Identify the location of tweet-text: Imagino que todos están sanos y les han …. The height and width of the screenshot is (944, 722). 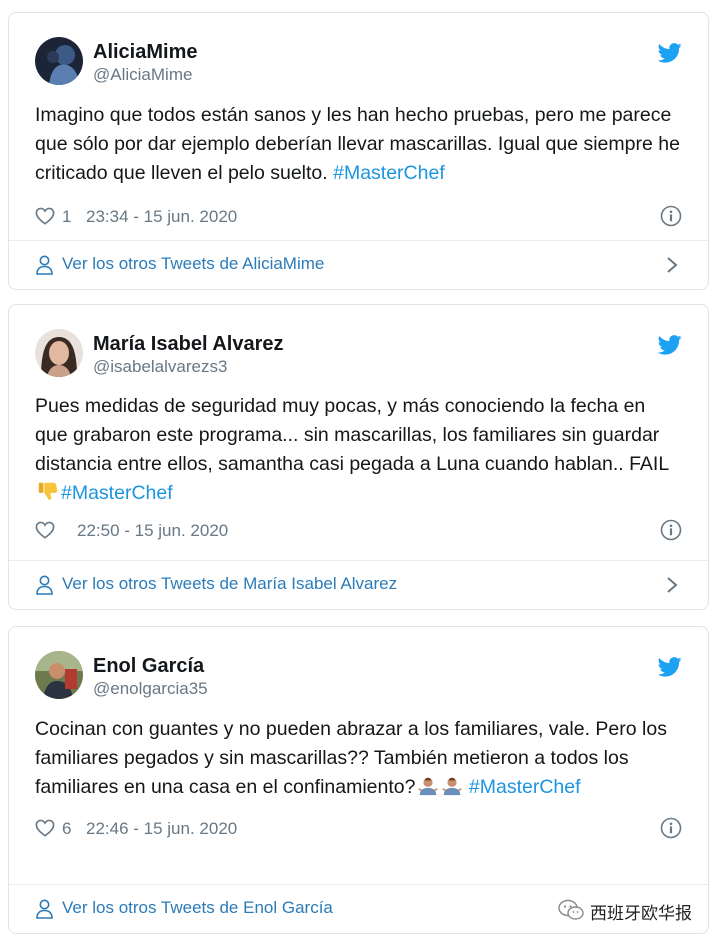
(358, 144).